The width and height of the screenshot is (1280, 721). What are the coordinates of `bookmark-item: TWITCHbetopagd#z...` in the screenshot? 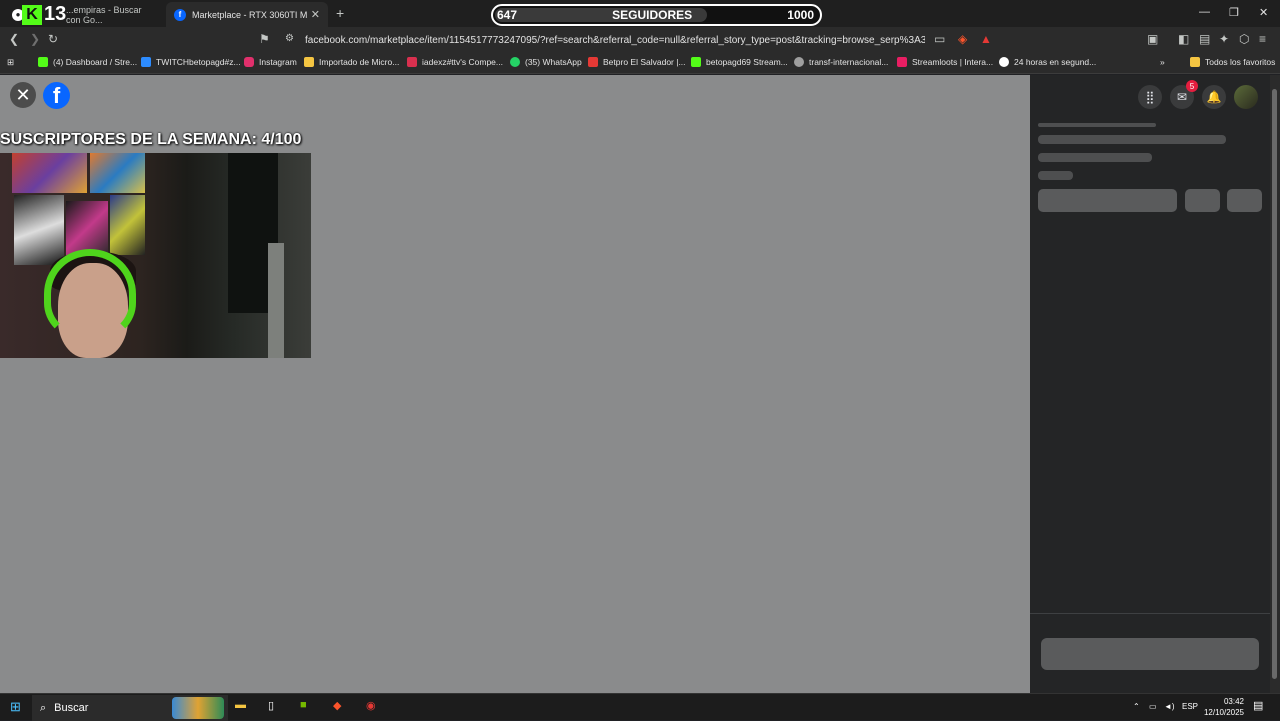 It's located at (191, 62).